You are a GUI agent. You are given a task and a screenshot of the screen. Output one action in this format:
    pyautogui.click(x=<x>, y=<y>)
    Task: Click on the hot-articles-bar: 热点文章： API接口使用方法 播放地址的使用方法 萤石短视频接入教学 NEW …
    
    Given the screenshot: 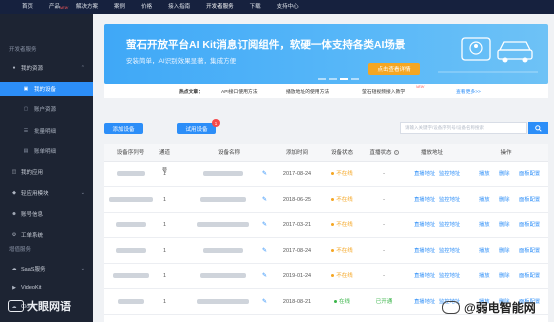 What is the action you would take?
    pyautogui.click(x=326, y=91)
    